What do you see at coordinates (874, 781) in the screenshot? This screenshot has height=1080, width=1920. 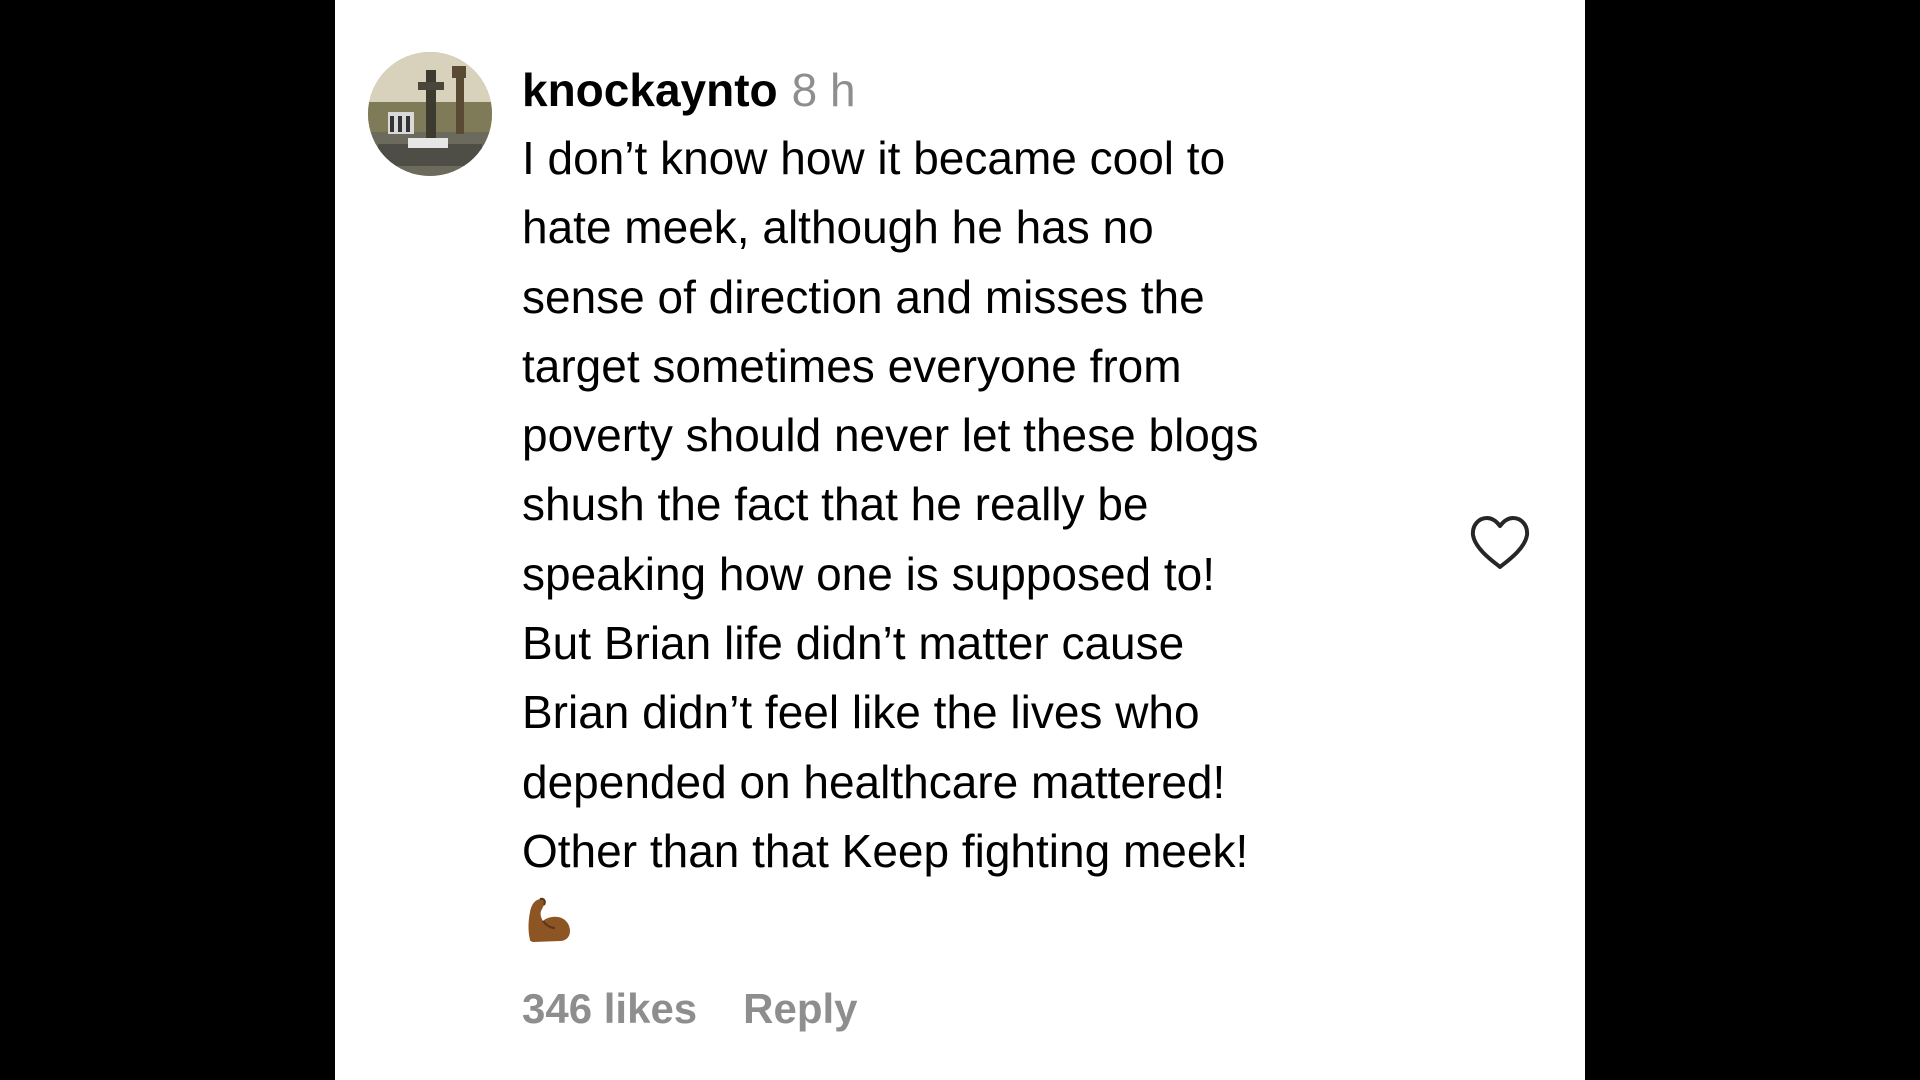 I see `comment-text-line: depended on healthcare mattered!` at bounding box center [874, 781].